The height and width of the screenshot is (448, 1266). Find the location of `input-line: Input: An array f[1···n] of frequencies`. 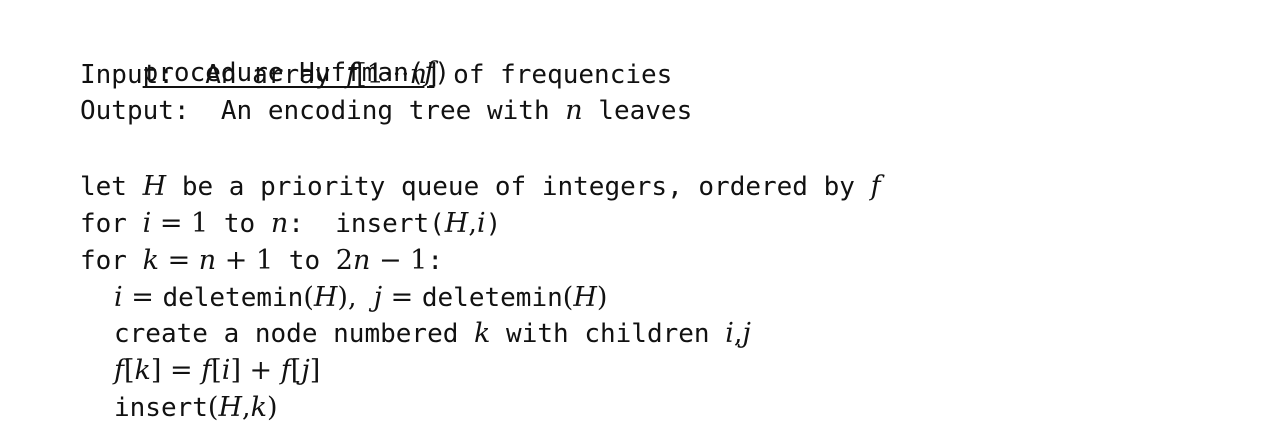

input-line: Input: An array f[1···n] of frequencies is located at coordinates (376, 74).